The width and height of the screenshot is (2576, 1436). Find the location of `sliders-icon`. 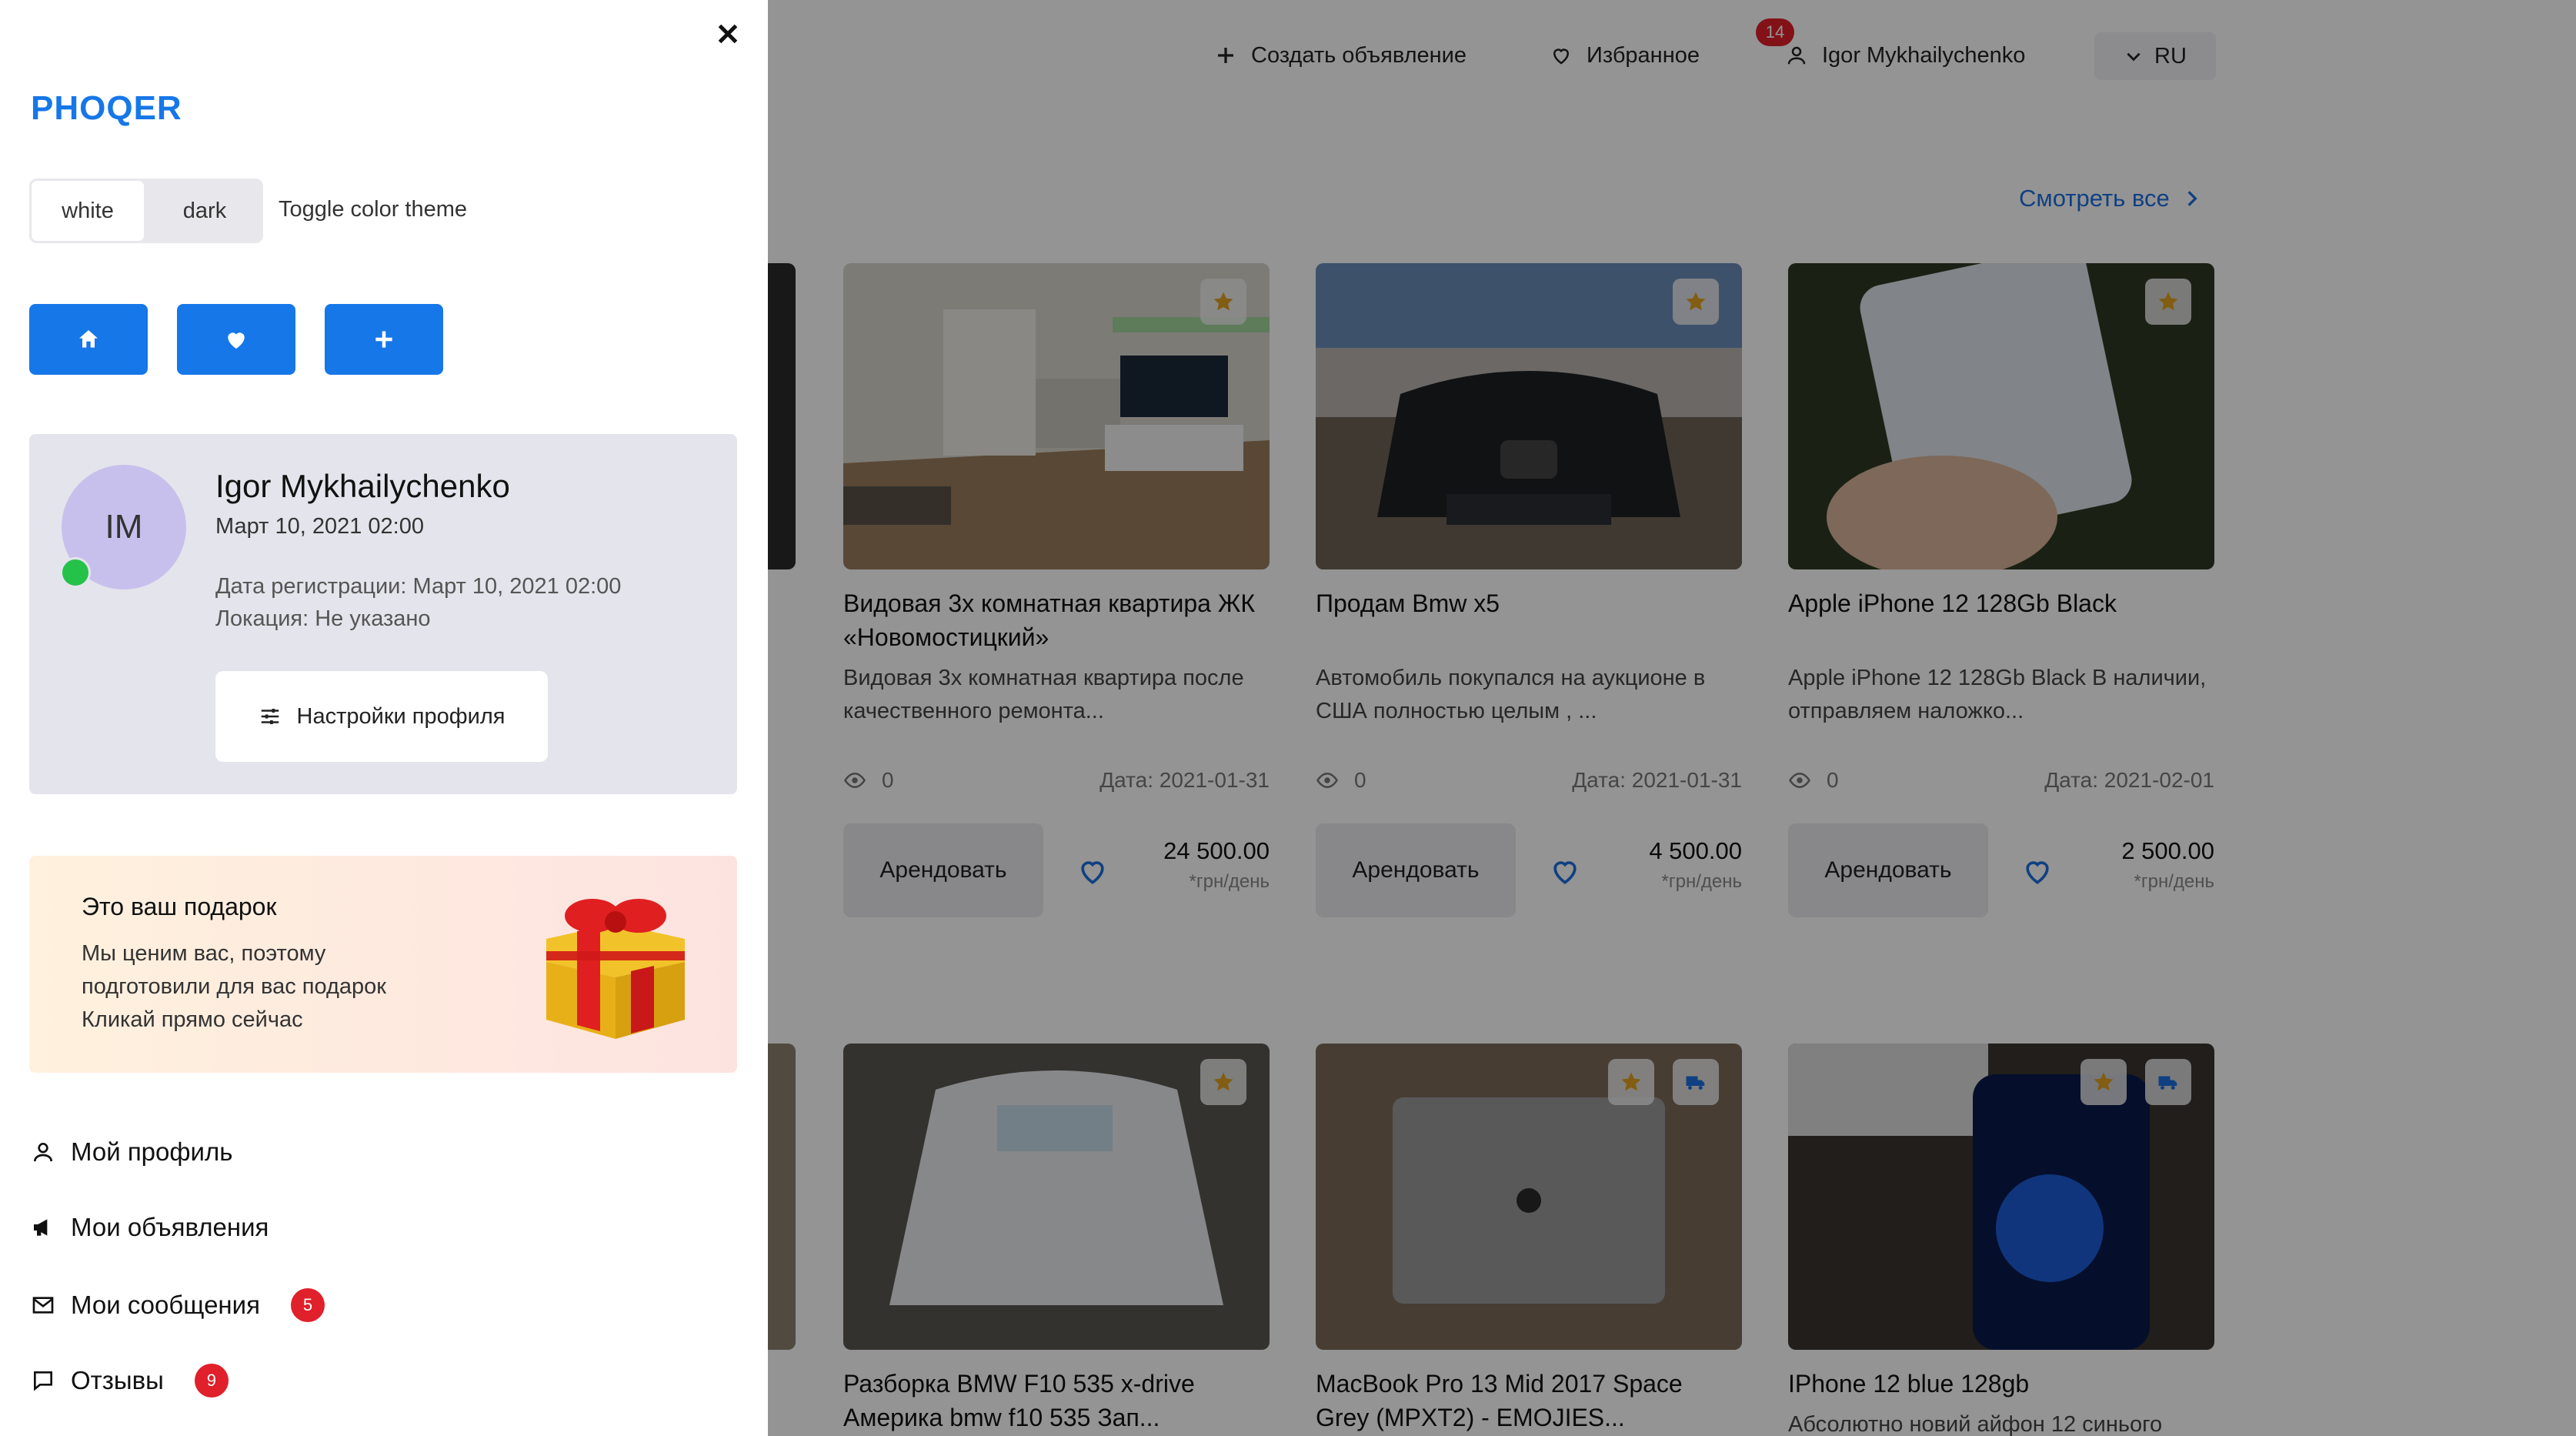

sliders-icon is located at coordinates (270, 716).